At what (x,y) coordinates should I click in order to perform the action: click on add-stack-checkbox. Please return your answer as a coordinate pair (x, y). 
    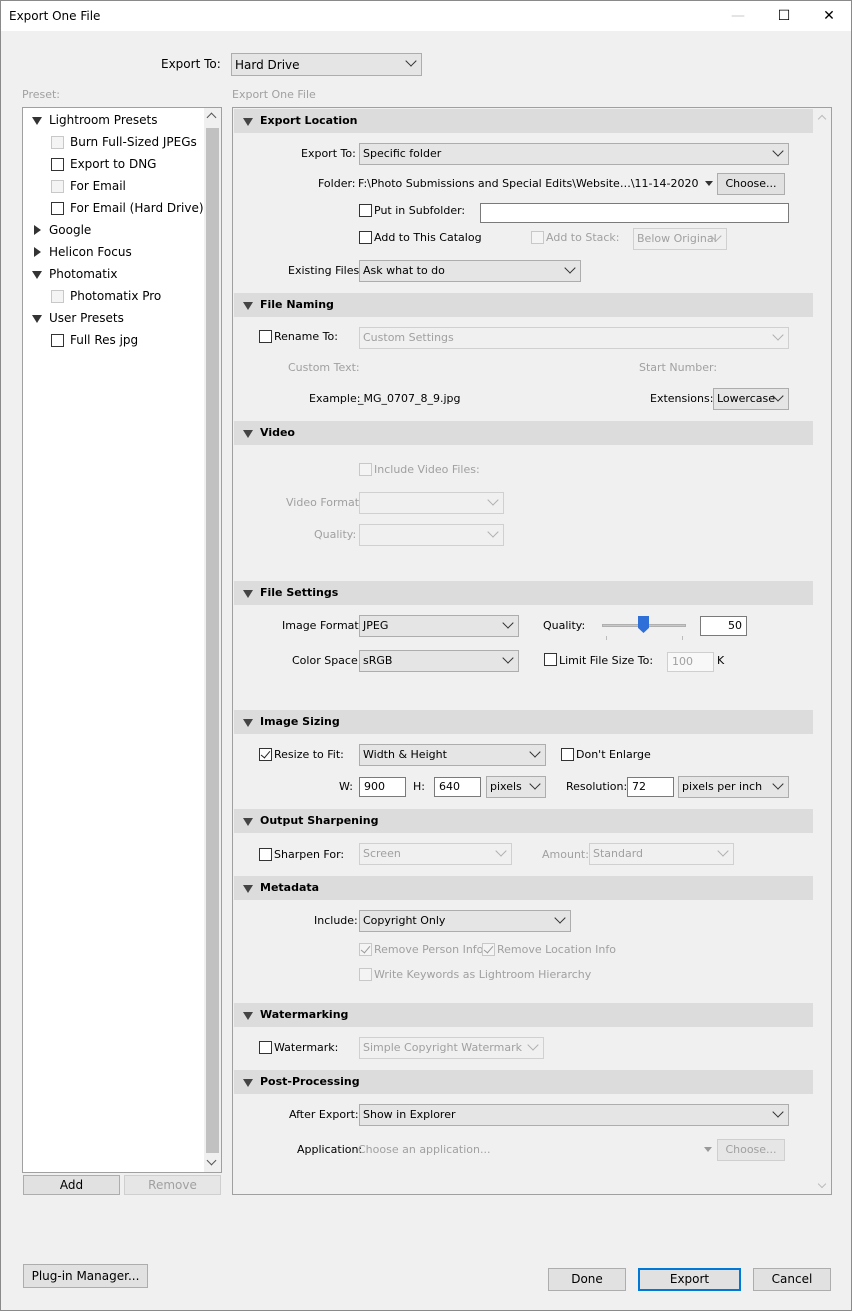
    Looking at the image, I should click on (537, 237).